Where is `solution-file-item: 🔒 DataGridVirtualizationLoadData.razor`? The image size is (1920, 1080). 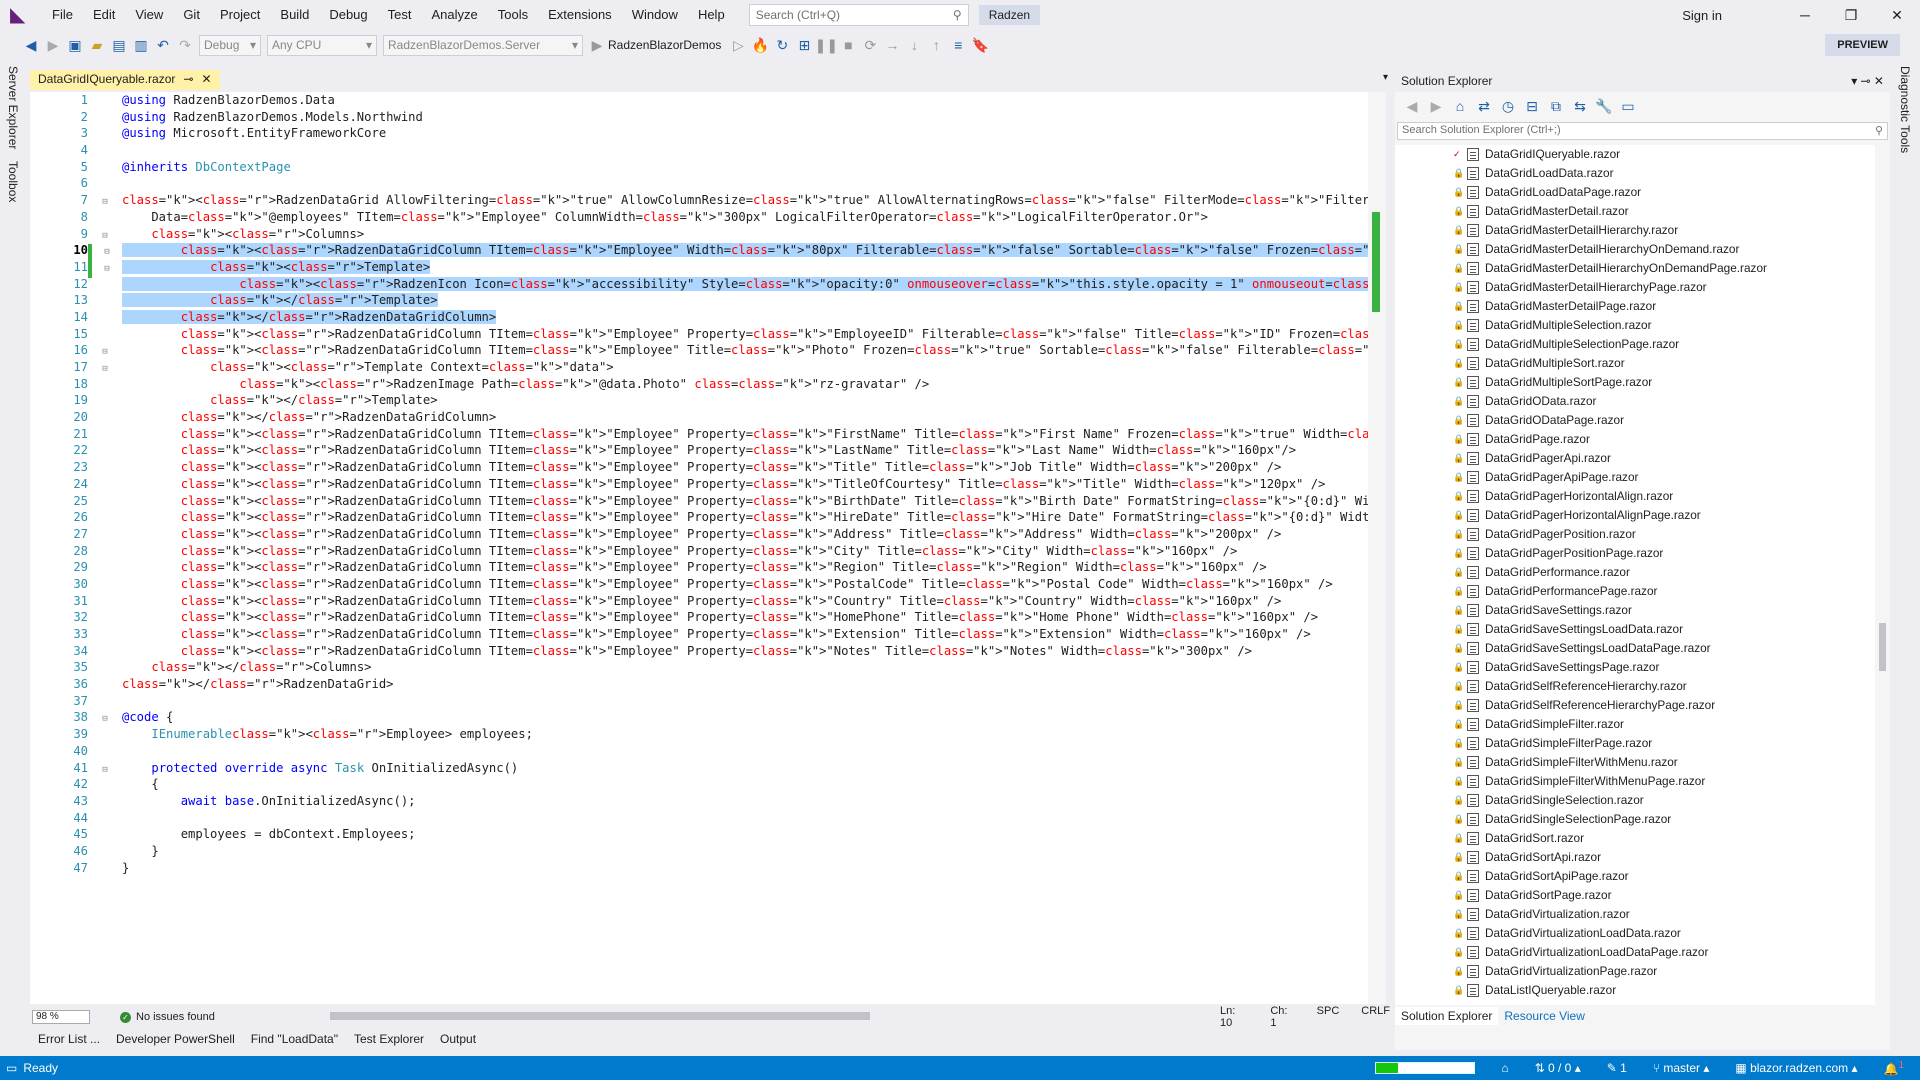
solution-file-item: 🔒 DataGridVirtualizationLoadData.razor is located at coordinates (1635, 933).